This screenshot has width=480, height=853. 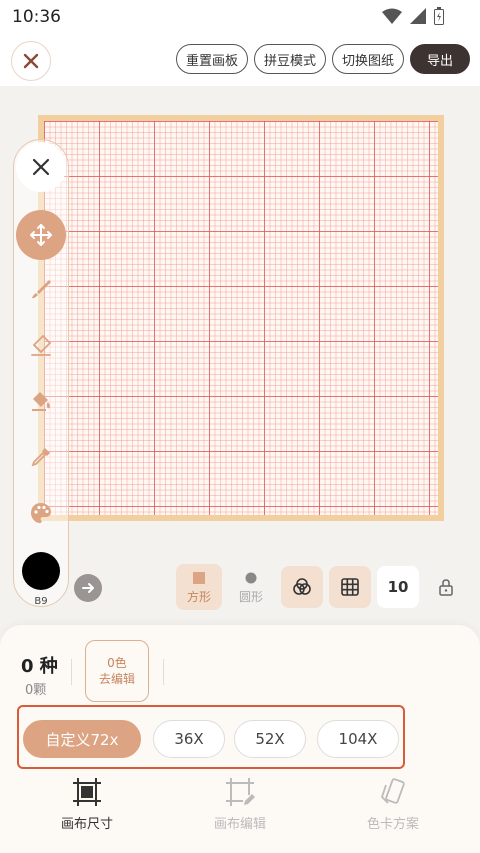 I want to click on color-card-icon, so click(x=392, y=791).